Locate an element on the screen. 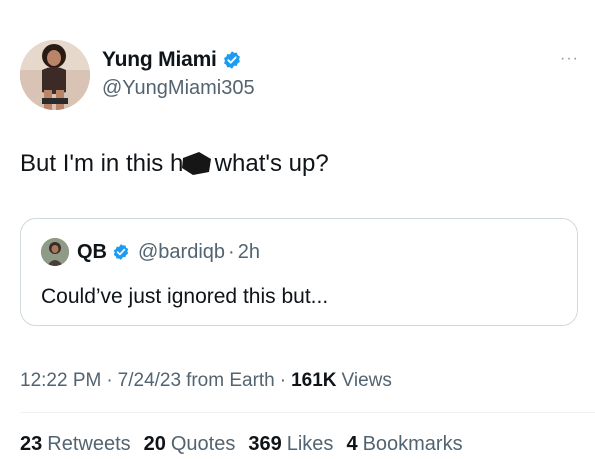 Image resolution: width=595 pixels, height=459 pixels. author-avatar is located at coordinates (55, 75).